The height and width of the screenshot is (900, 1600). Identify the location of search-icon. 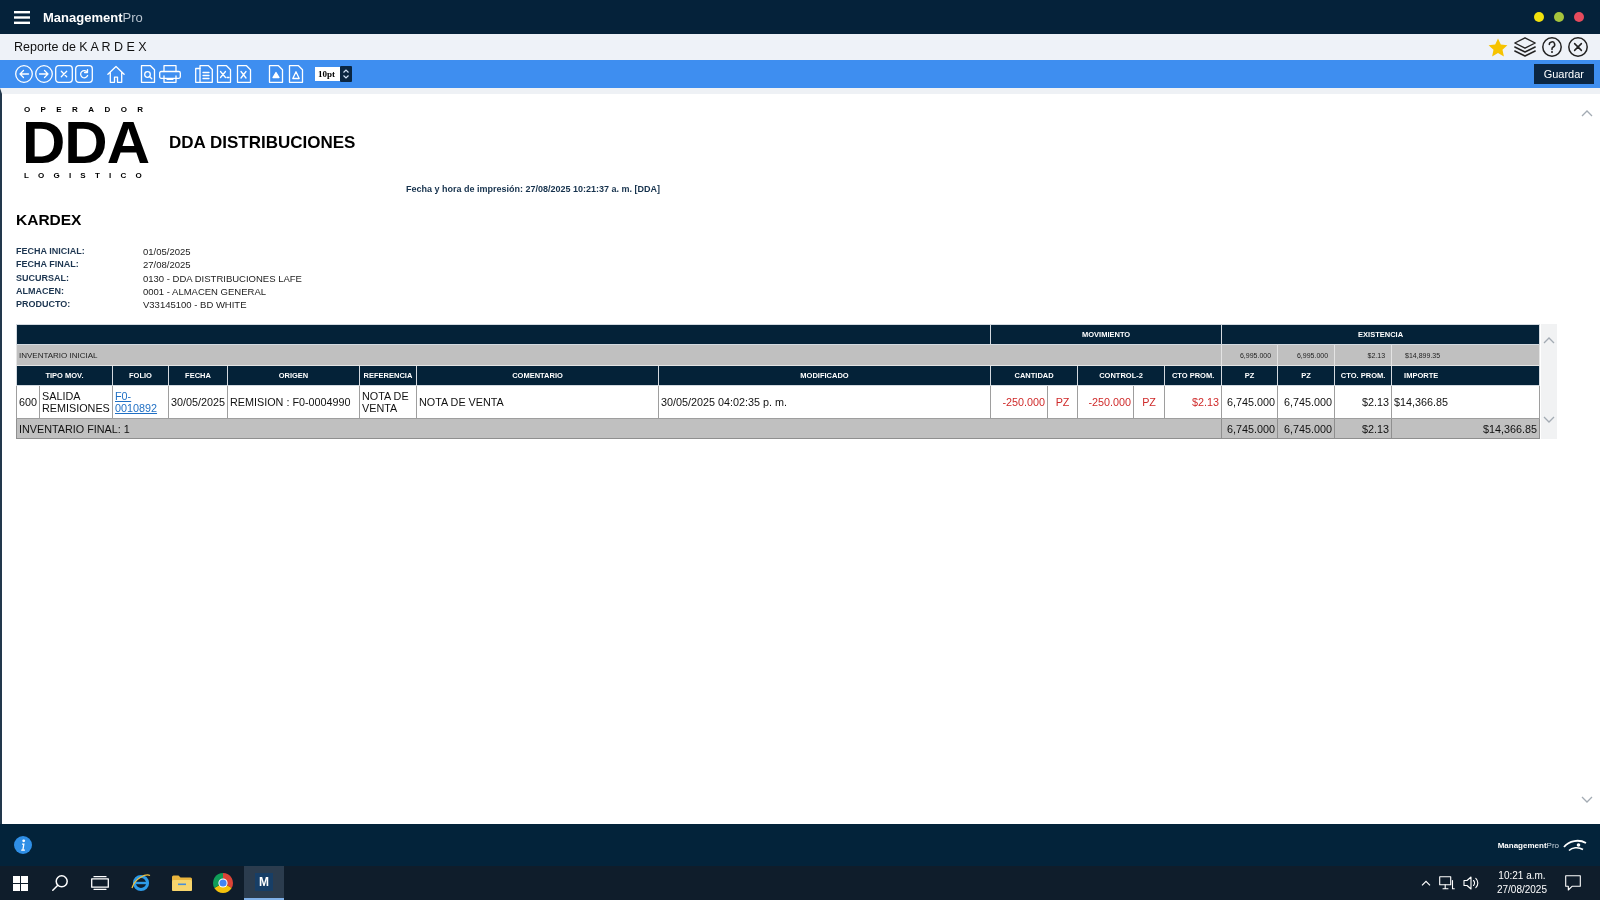
(60, 883).